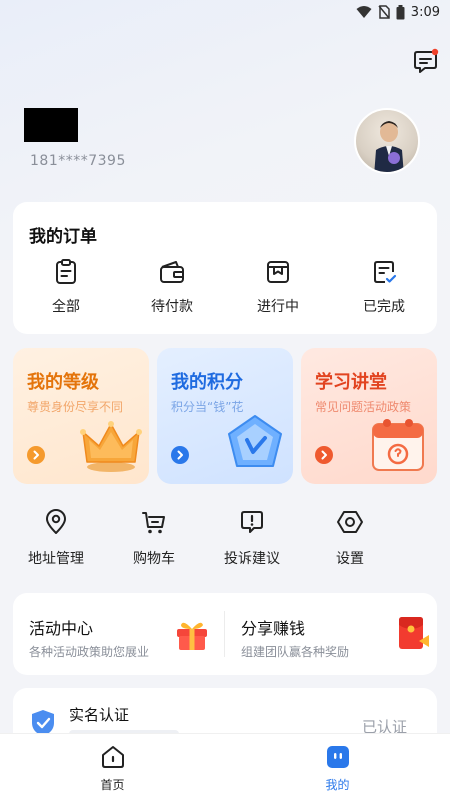 The height and width of the screenshot is (800, 450). What do you see at coordinates (56, 521) in the screenshot?
I see `location-pin-icon` at bounding box center [56, 521].